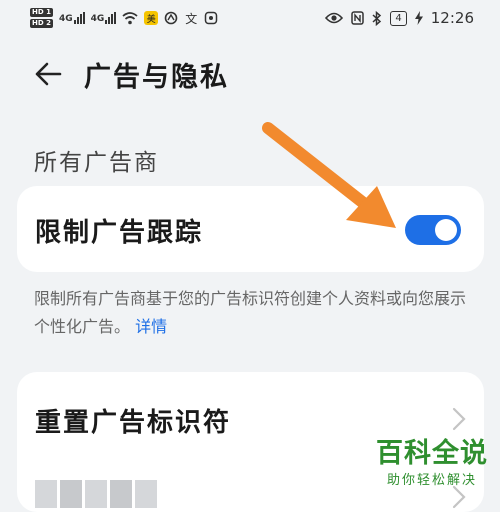  I want to click on page-title: 广告与隐私, so click(156, 77).